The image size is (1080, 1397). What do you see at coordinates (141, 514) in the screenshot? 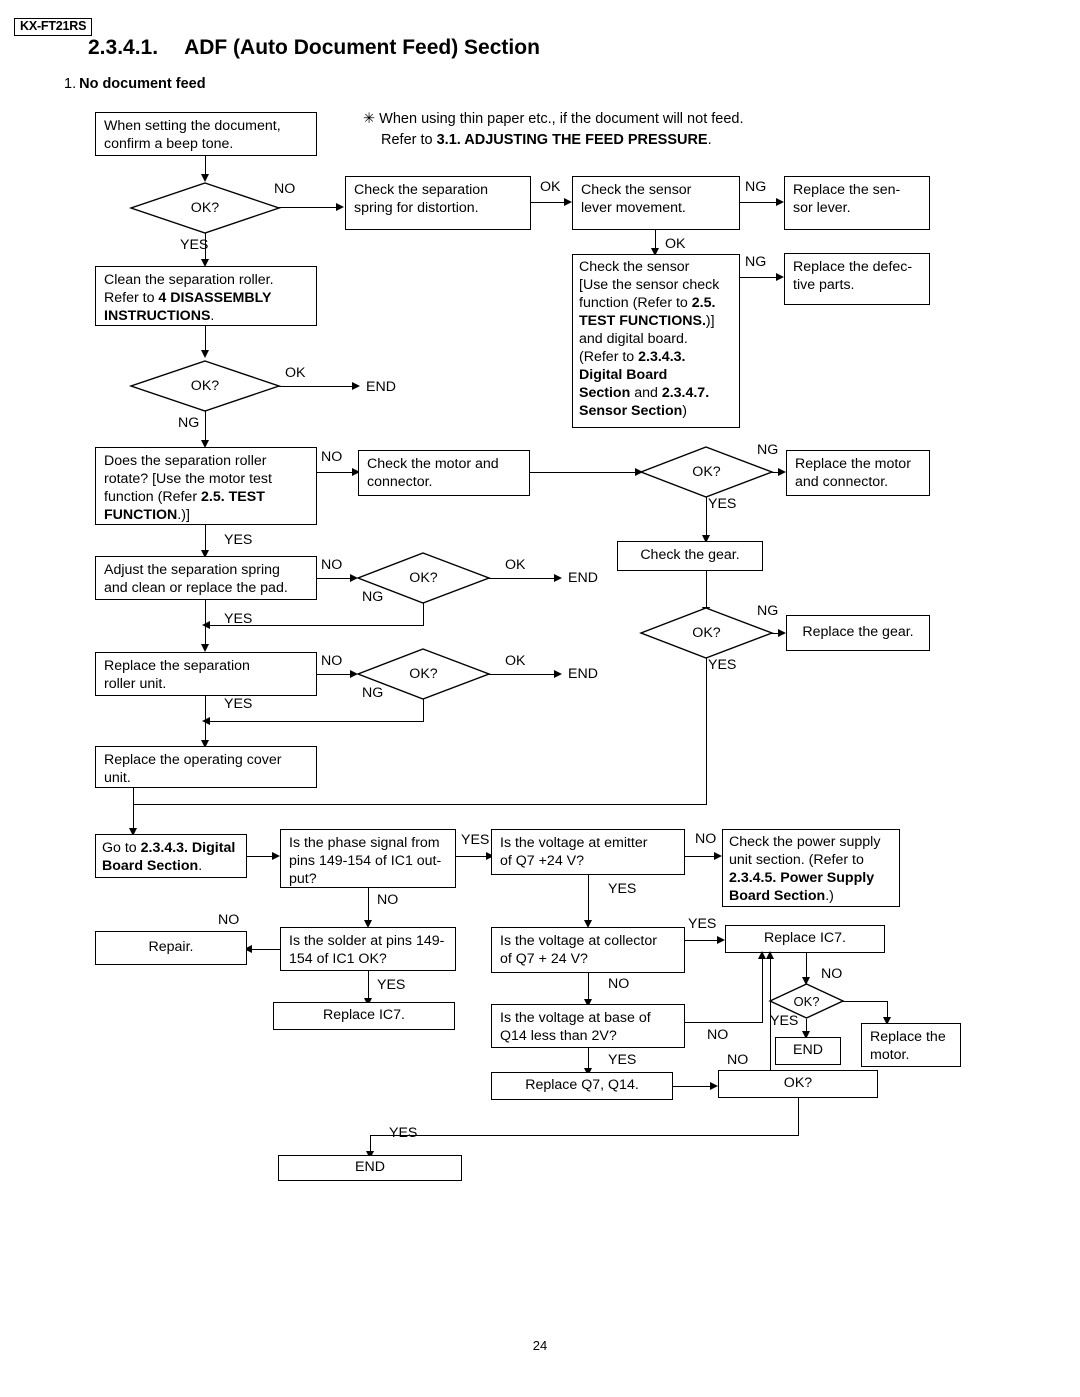
I see `roller-rotate-l4a: FUNCTION` at bounding box center [141, 514].